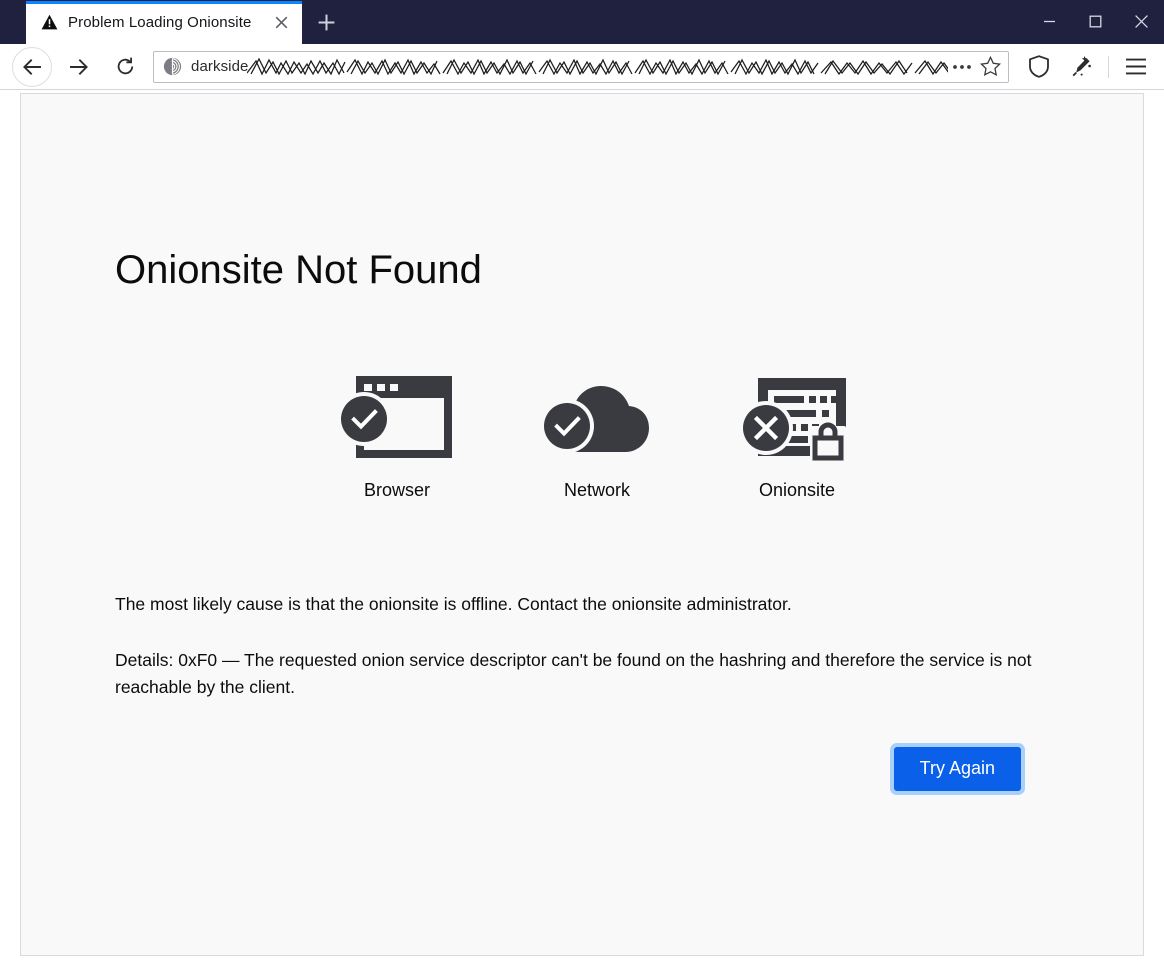  I want to click on reload-button, so click(125, 67).